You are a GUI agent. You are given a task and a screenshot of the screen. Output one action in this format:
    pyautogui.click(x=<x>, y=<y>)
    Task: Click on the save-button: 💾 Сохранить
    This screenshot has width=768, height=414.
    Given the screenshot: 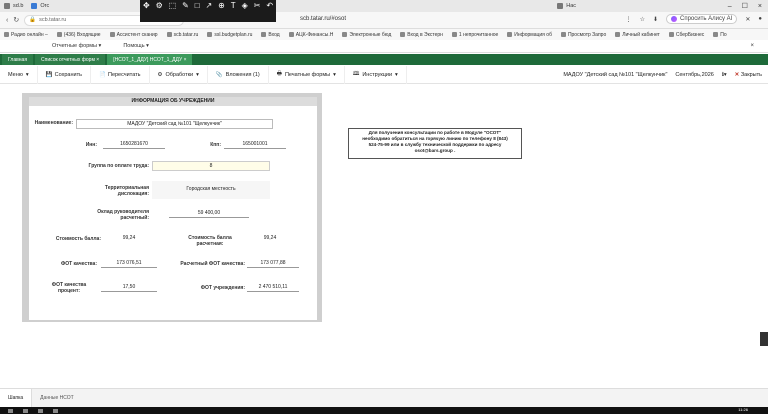 What is the action you would take?
    pyautogui.click(x=64, y=74)
    